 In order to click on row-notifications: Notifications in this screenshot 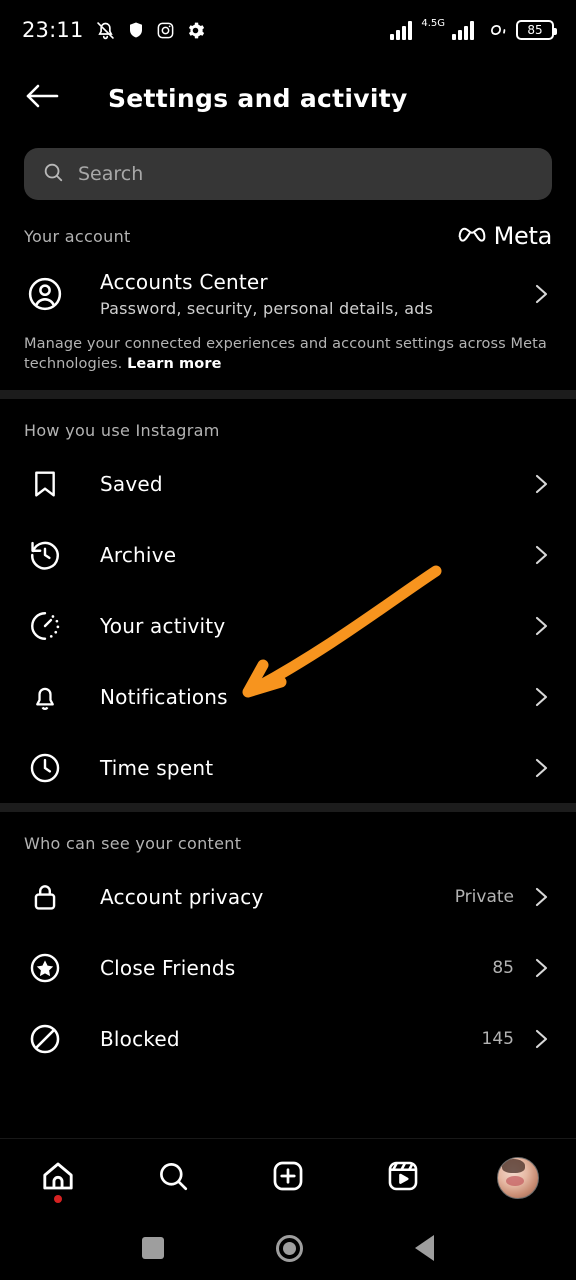, I will do `click(288, 696)`.